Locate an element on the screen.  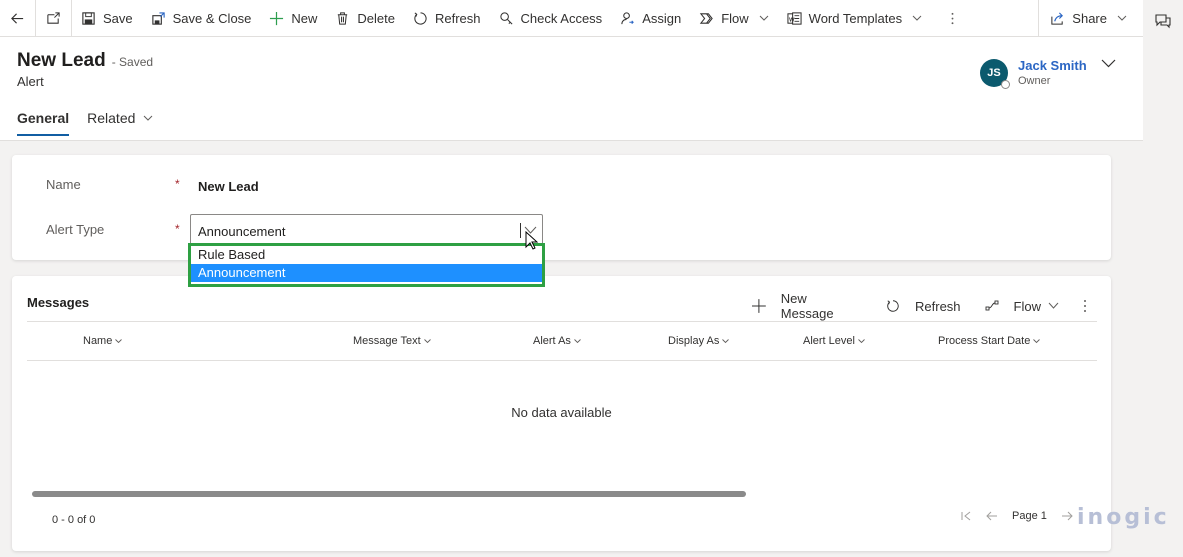
delete-button: Delete is located at coordinates (365, 18).